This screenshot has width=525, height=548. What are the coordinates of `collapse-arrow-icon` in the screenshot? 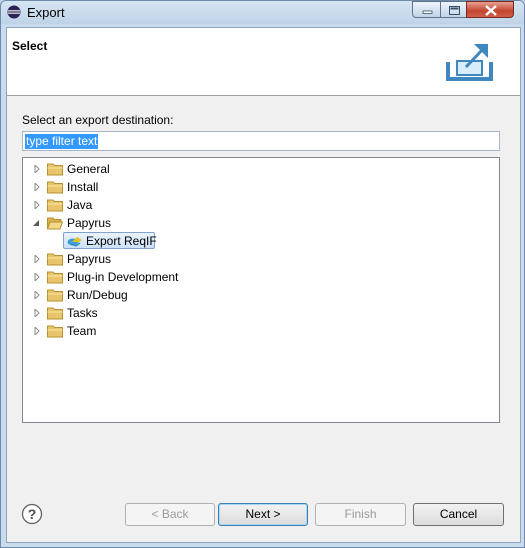 It's located at (36, 223).